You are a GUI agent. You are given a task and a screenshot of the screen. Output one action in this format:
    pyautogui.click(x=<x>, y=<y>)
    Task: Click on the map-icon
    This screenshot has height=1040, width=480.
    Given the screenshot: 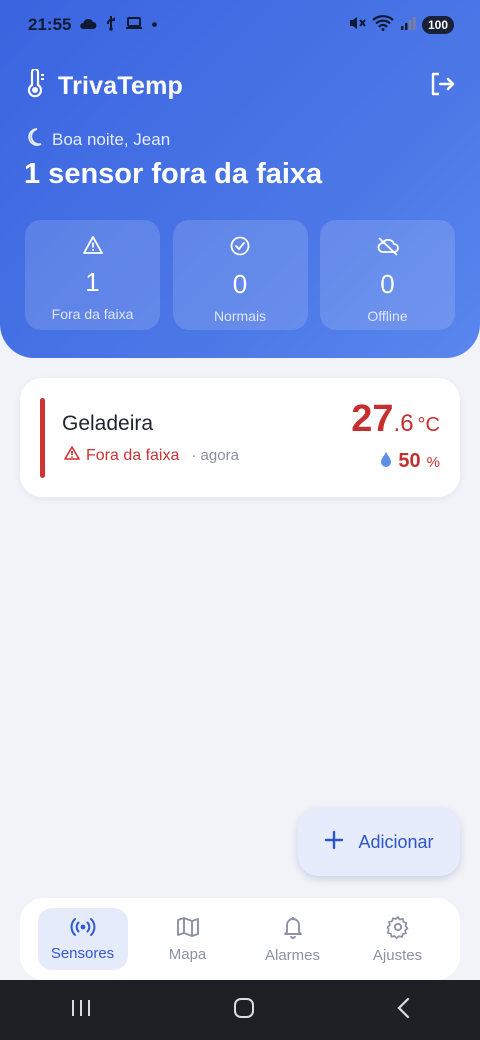 What is the action you would take?
    pyautogui.click(x=188, y=929)
    